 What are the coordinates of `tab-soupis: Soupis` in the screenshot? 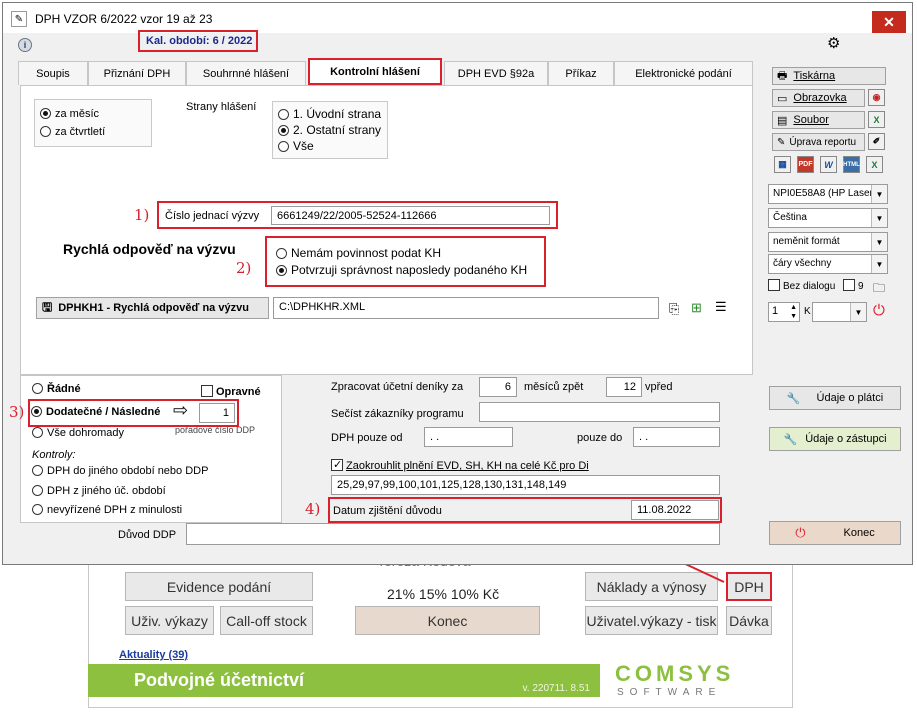 It's located at (53, 73).